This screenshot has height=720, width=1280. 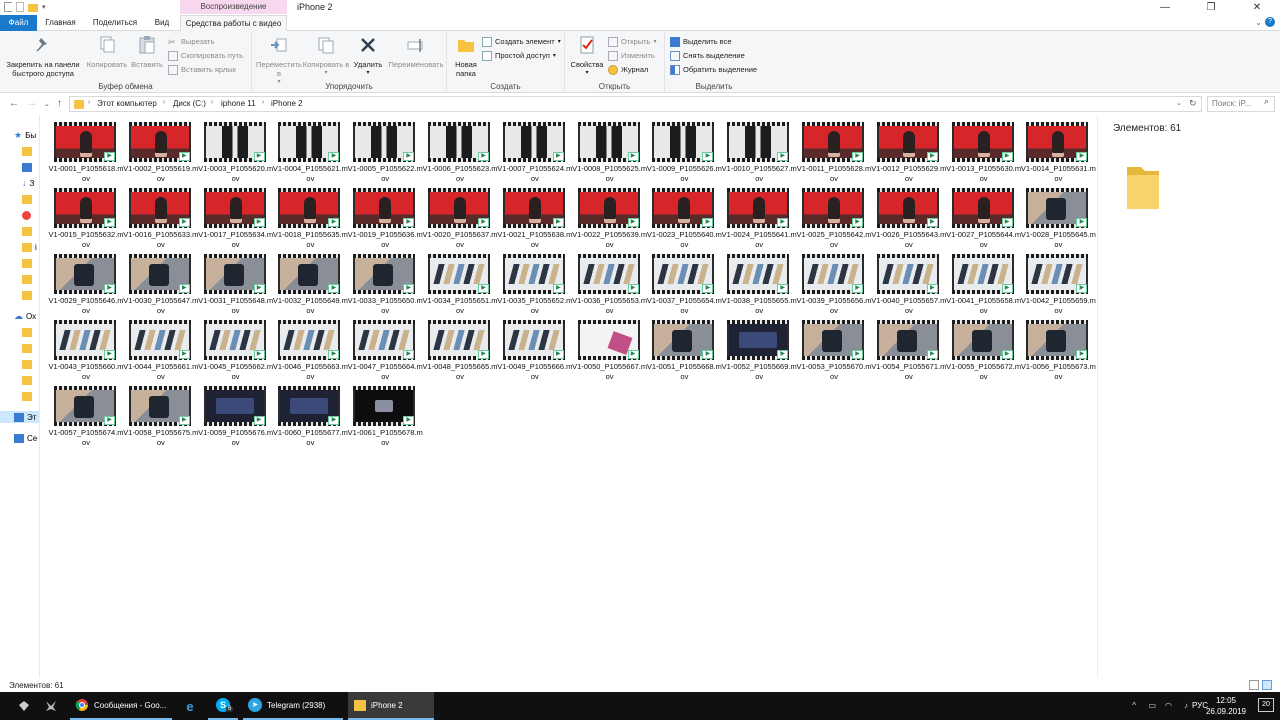 I want to click on file-item: ▶ V1-0003_P1055620.mov, so click(x=235, y=153).